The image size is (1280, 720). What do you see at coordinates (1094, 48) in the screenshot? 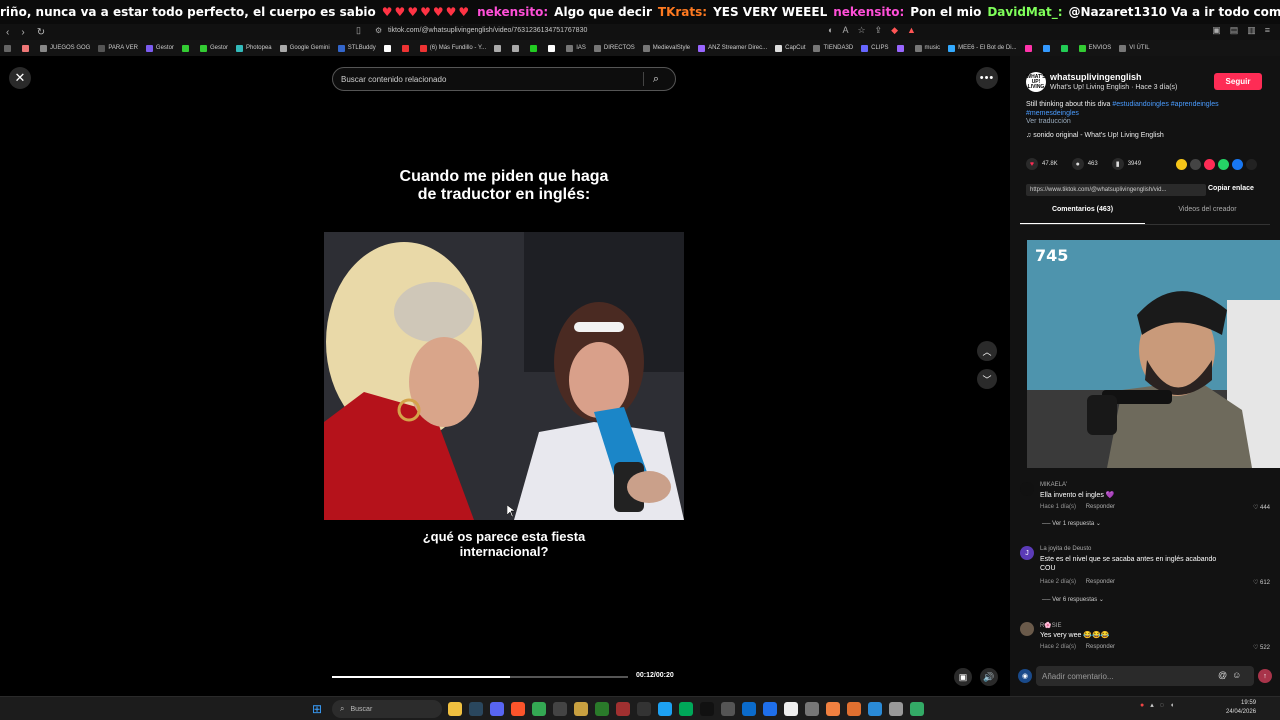
I see `bookmark-item: ENVIOS` at bounding box center [1094, 48].